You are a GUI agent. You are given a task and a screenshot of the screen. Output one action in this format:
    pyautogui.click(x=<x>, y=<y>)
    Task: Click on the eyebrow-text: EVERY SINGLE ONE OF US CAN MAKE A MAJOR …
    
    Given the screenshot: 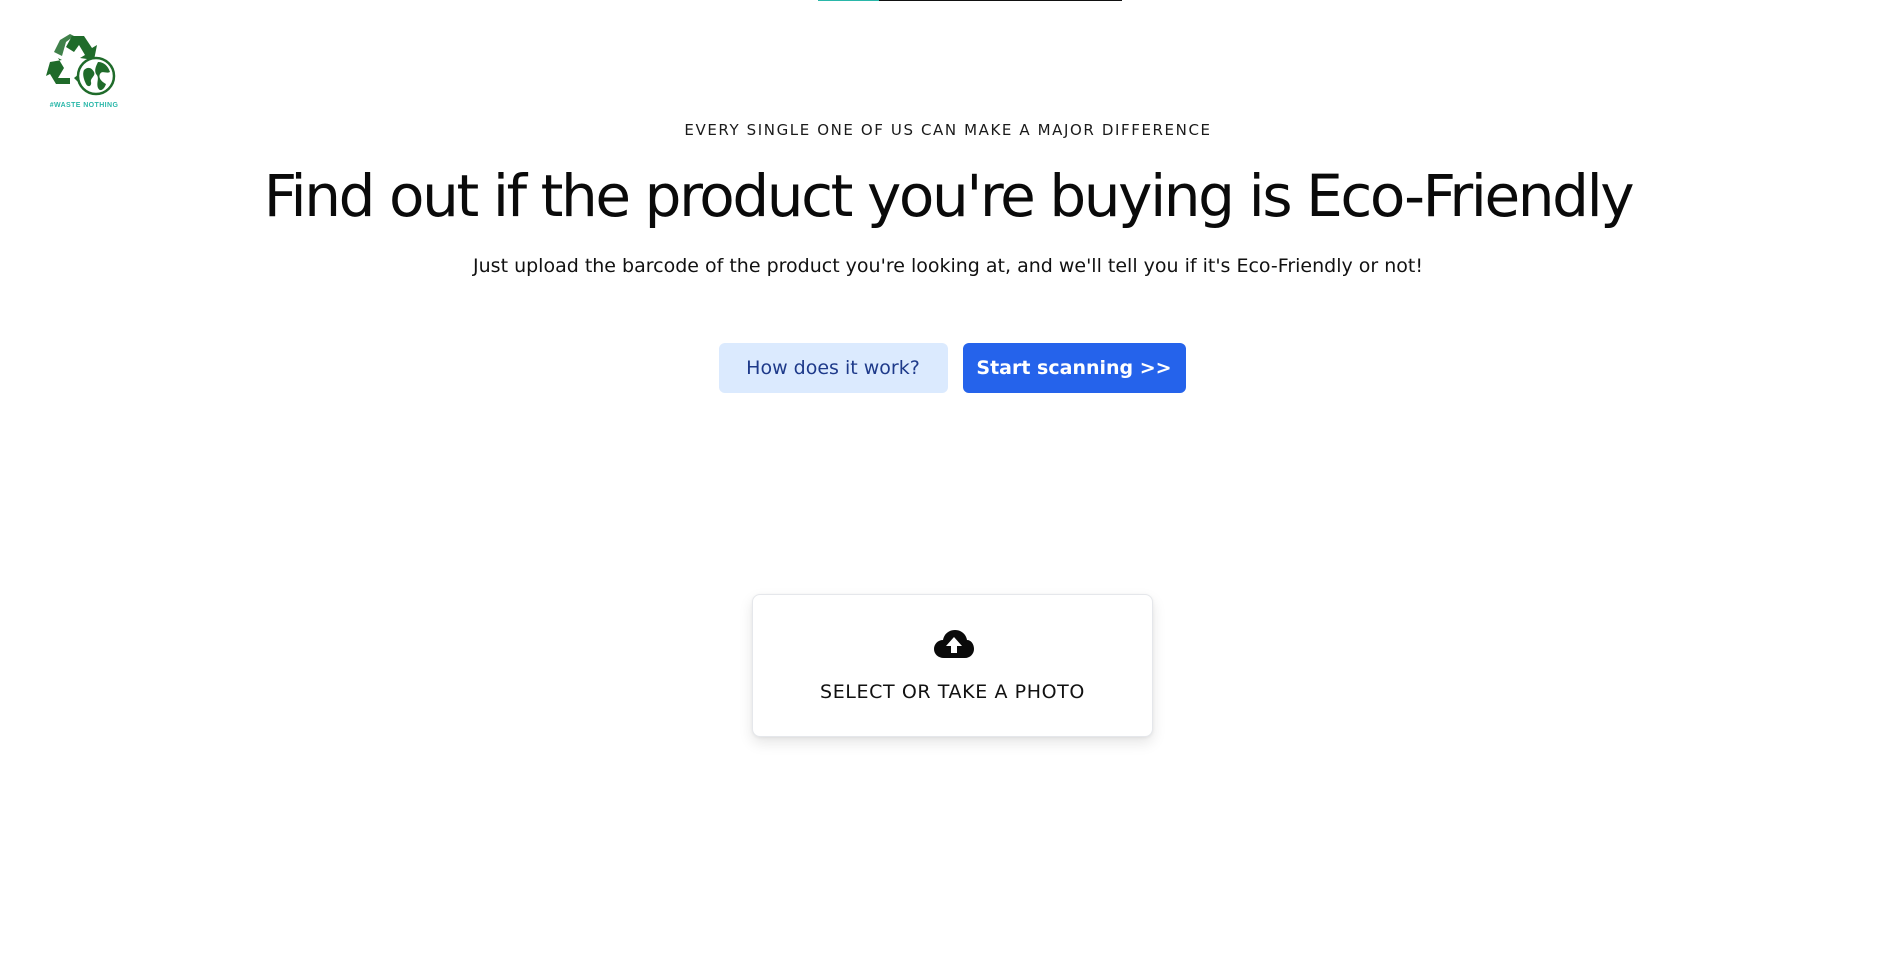 What is the action you would take?
    pyautogui.click(x=948, y=130)
    